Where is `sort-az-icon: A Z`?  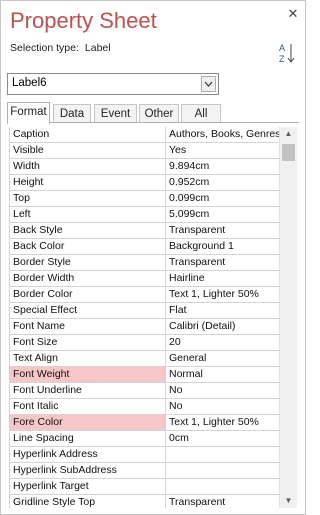
sort-az-icon: A Z is located at coordinates (287, 53).